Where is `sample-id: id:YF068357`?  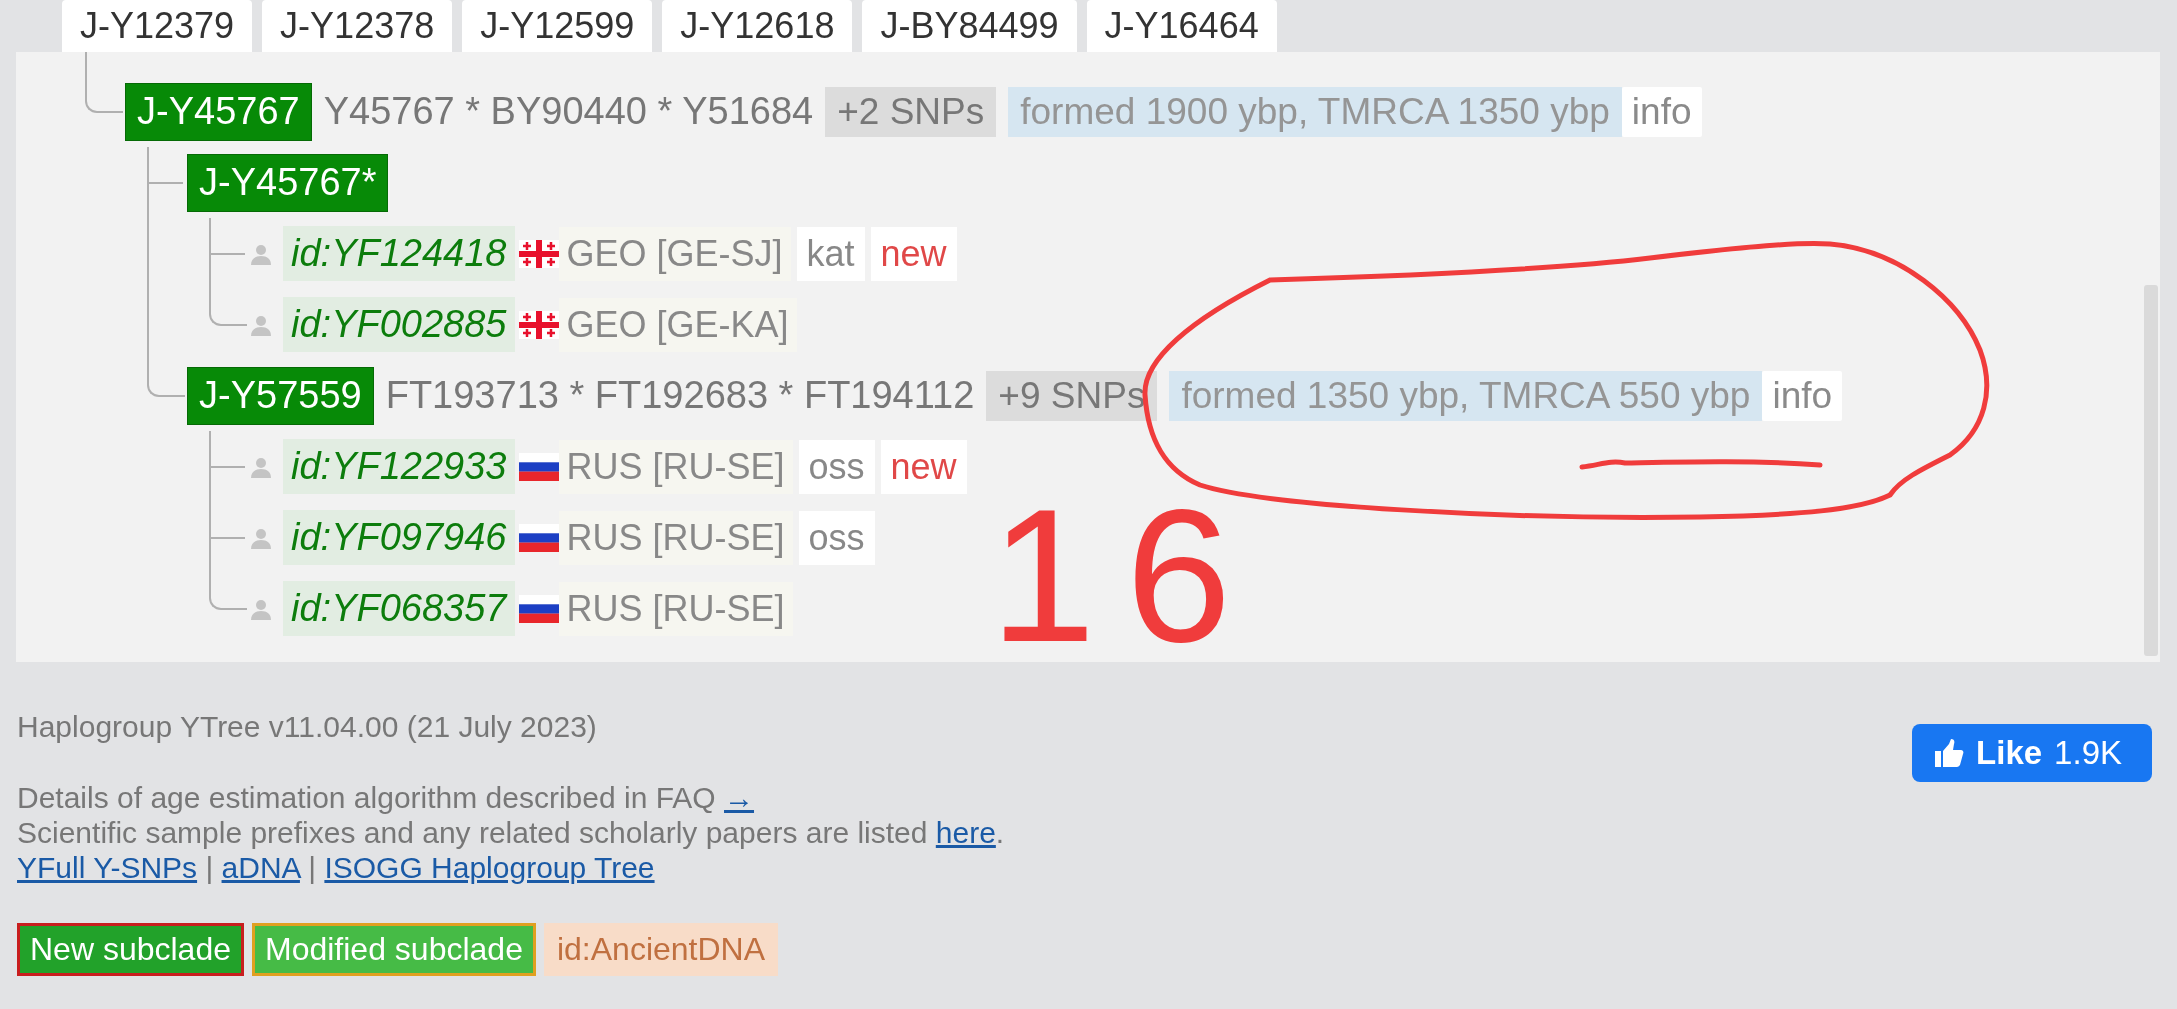
sample-id: id:YF068357 is located at coordinates (399, 608).